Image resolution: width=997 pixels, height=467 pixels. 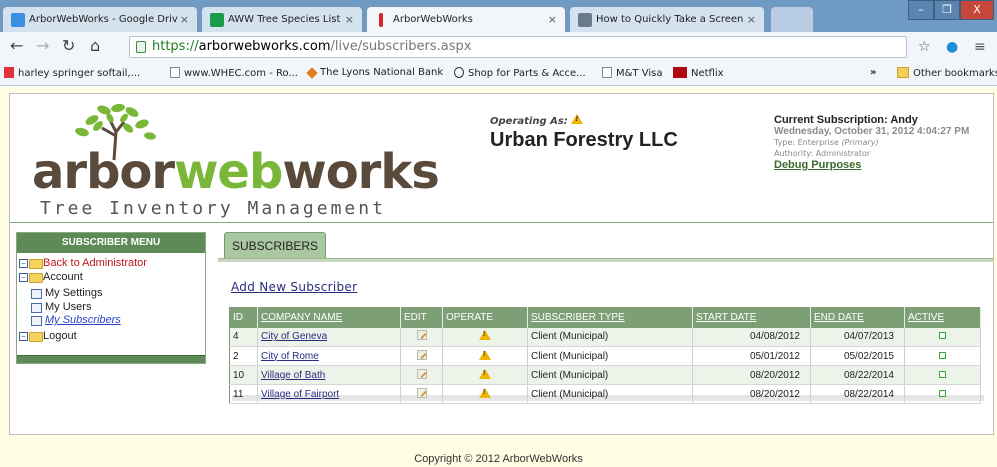 What do you see at coordinates (667, 19) in the screenshot?
I see `browser-tab-screenshot-article: How to Quickly Take a Screen ×` at bounding box center [667, 19].